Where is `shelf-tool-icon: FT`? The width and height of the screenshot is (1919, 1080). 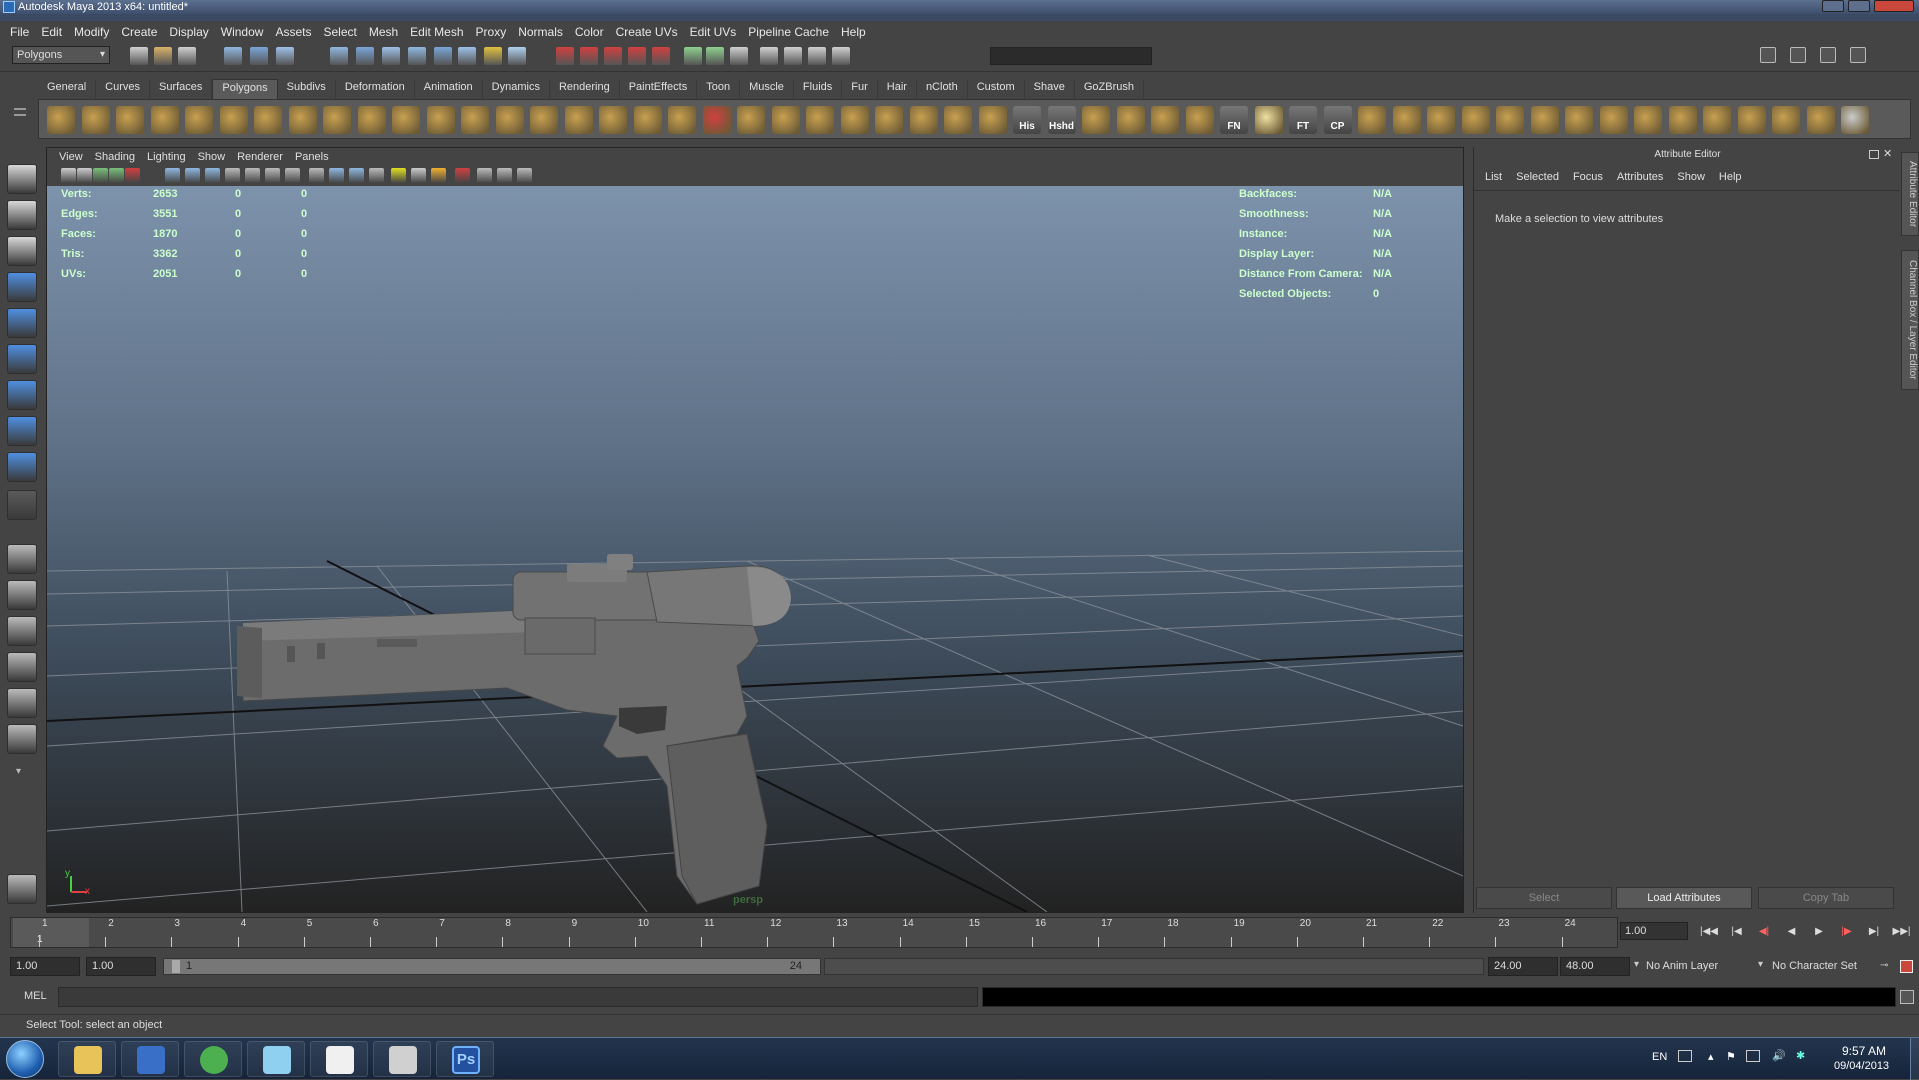
shelf-tool-icon: FT is located at coordinates (1303, 120).